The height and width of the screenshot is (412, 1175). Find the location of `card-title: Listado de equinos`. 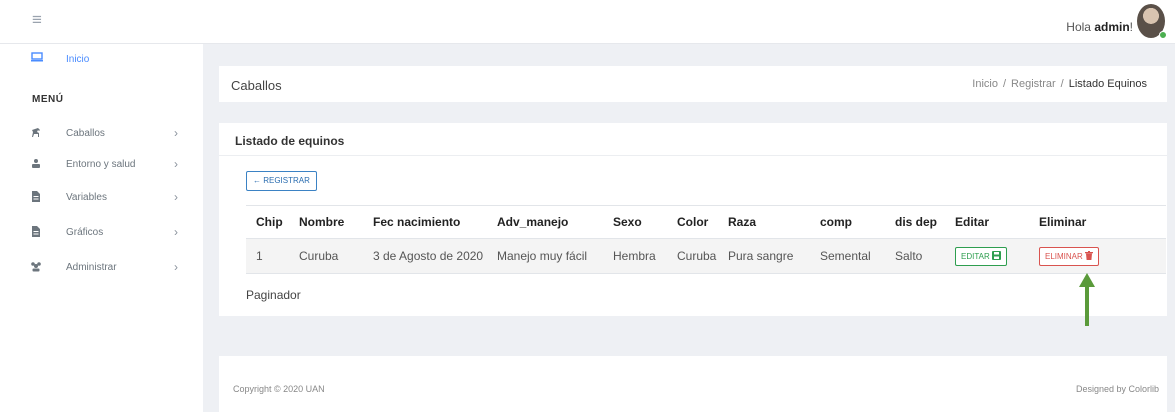

card-title: Listado de equinos is located at coordinates (290, 141).